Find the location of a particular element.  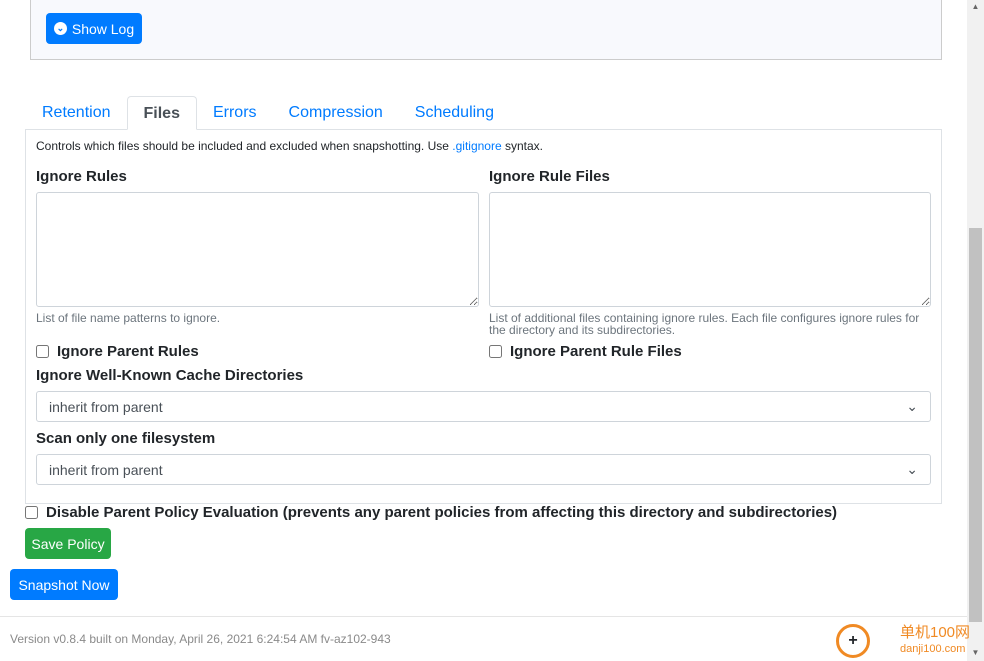

tab-files: Files is located at coordinates (161, 113).